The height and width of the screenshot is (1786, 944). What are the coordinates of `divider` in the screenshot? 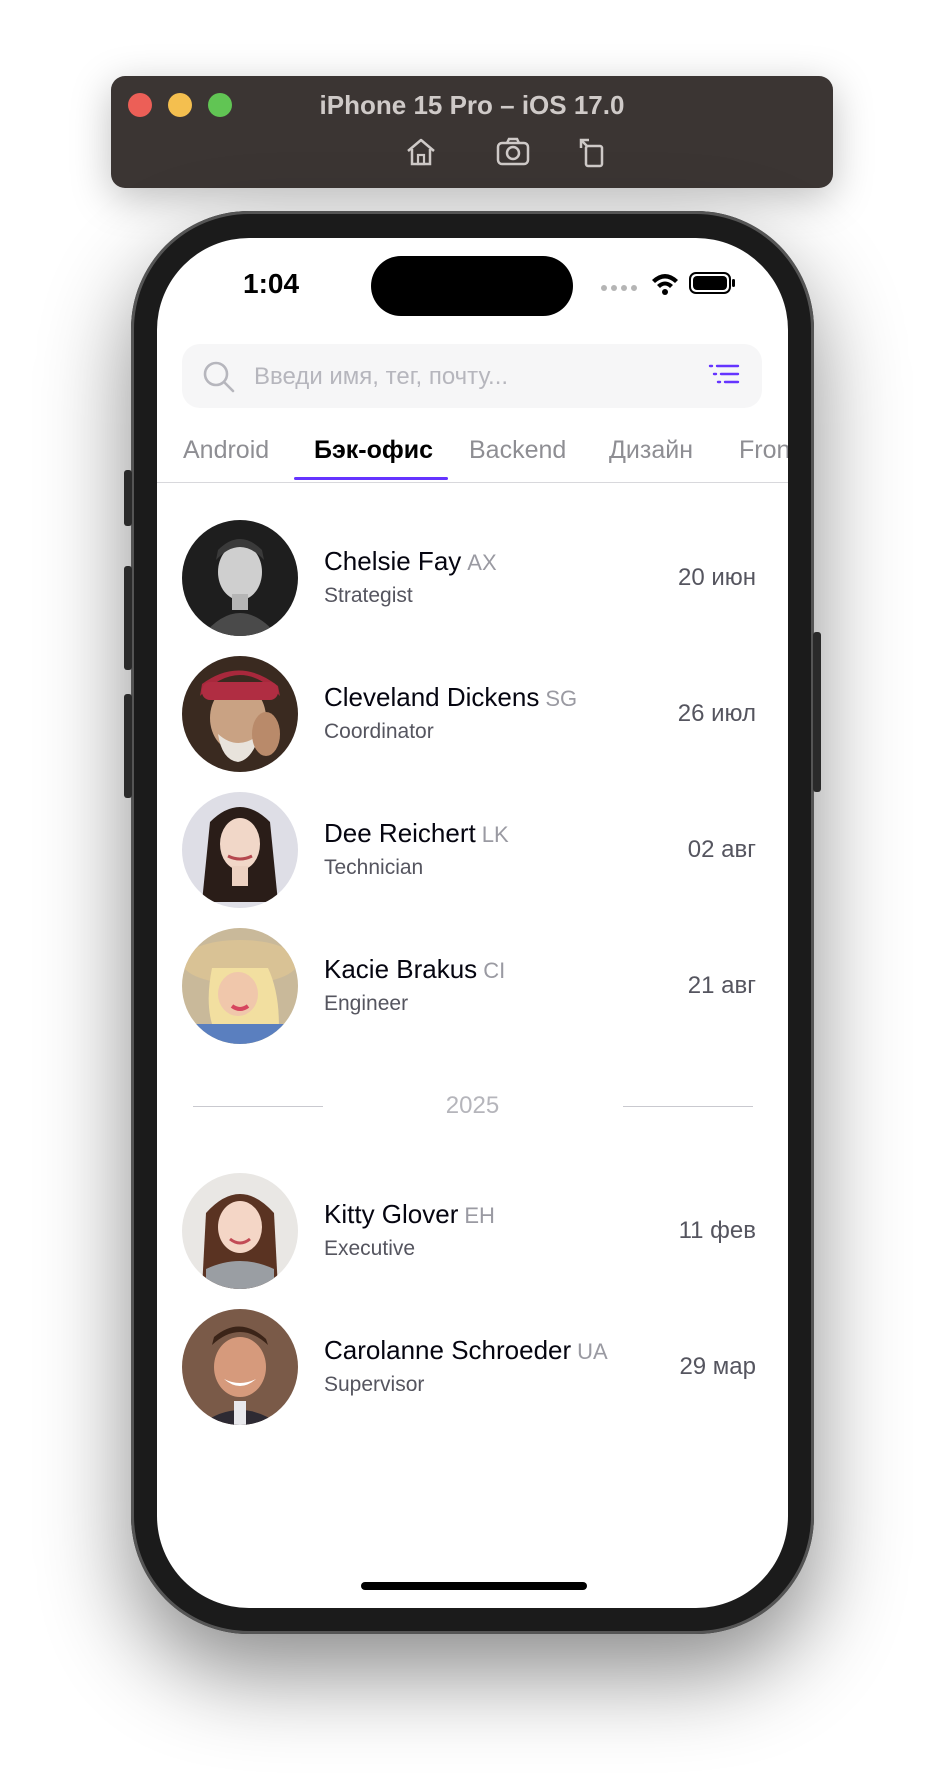 It's located at (688, 1106).